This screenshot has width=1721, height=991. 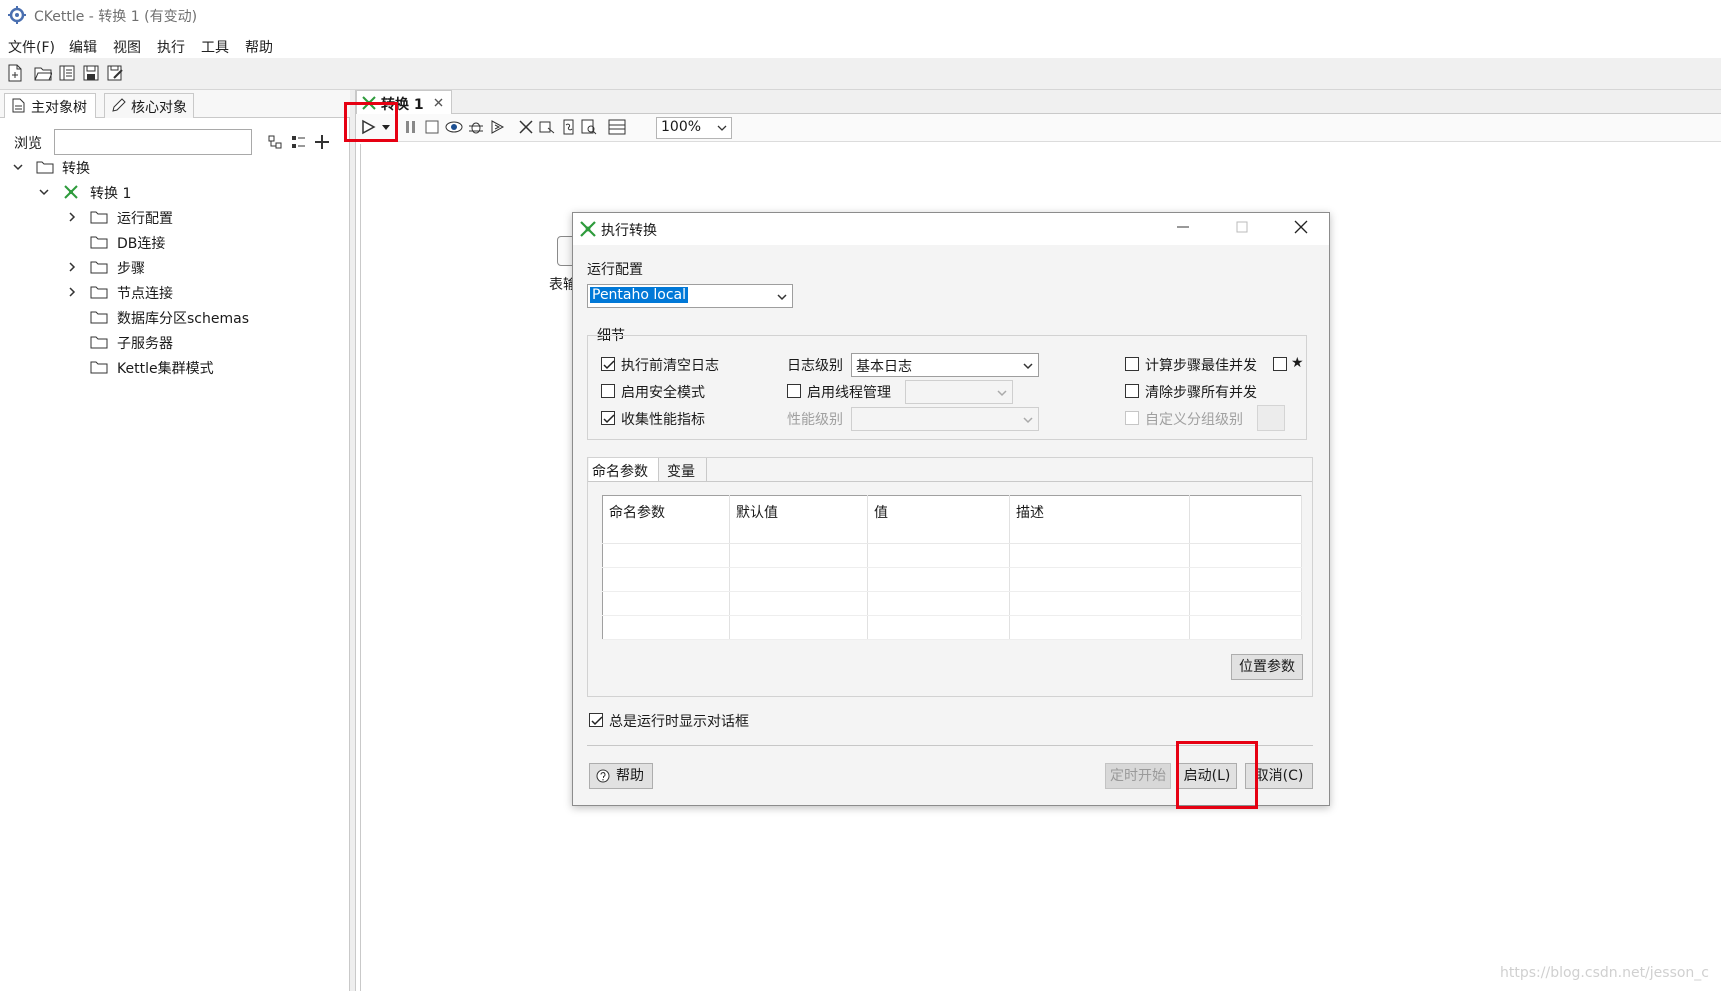 I want to click on calc-best-parallel-checkbox, so click(x=1132, y=364).